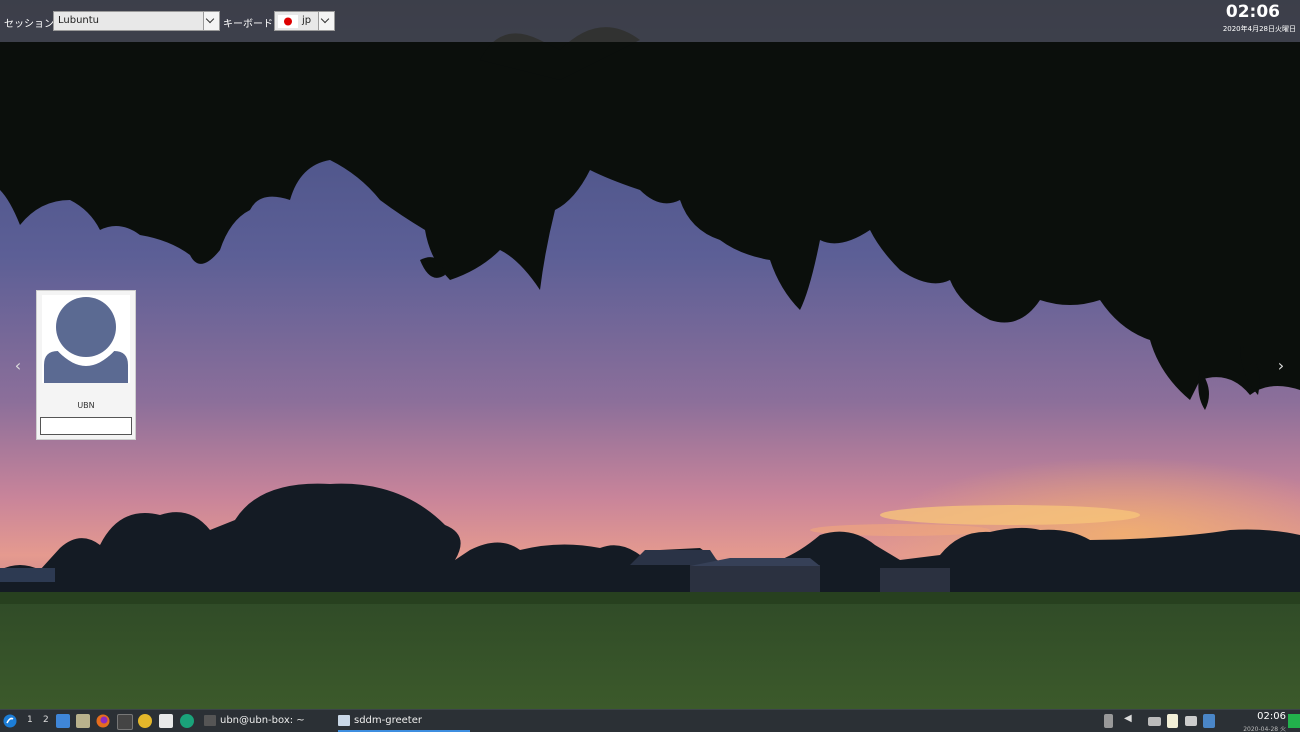  I want to click on next-user-arrow-icon: ›, so click(1281, 365).